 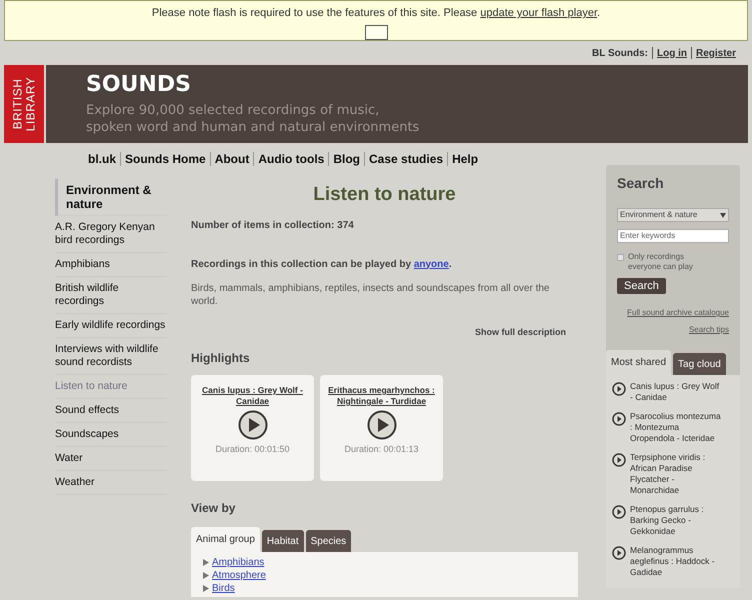 I want to click on library-logo: BRITISH LIBRARY, so click(x=24, y=104).